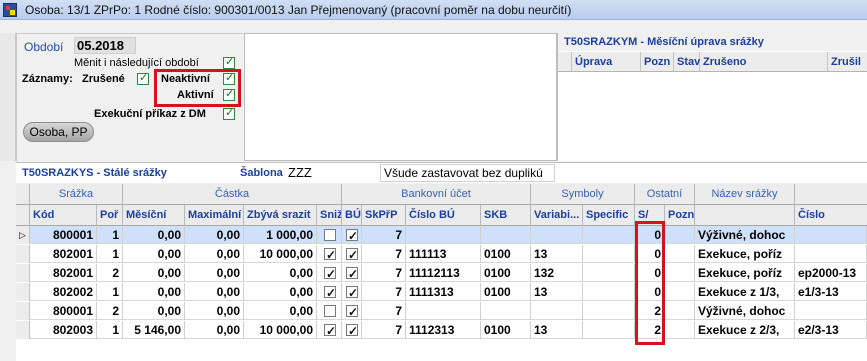  I want to click on column-specificky: Specific, so click(609, 215).